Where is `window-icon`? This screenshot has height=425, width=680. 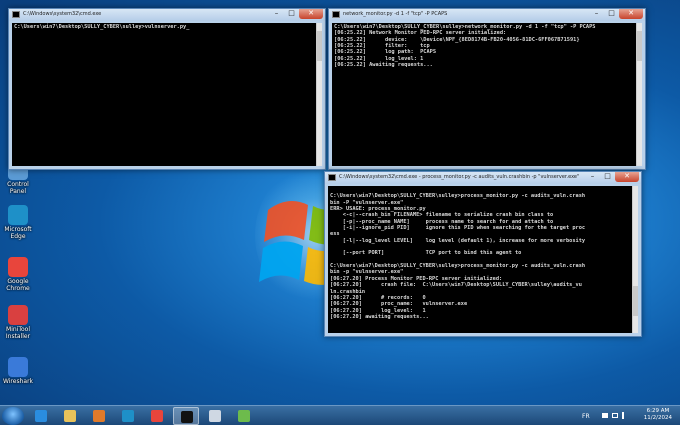 window-icon is located at coordinates (215, 416).